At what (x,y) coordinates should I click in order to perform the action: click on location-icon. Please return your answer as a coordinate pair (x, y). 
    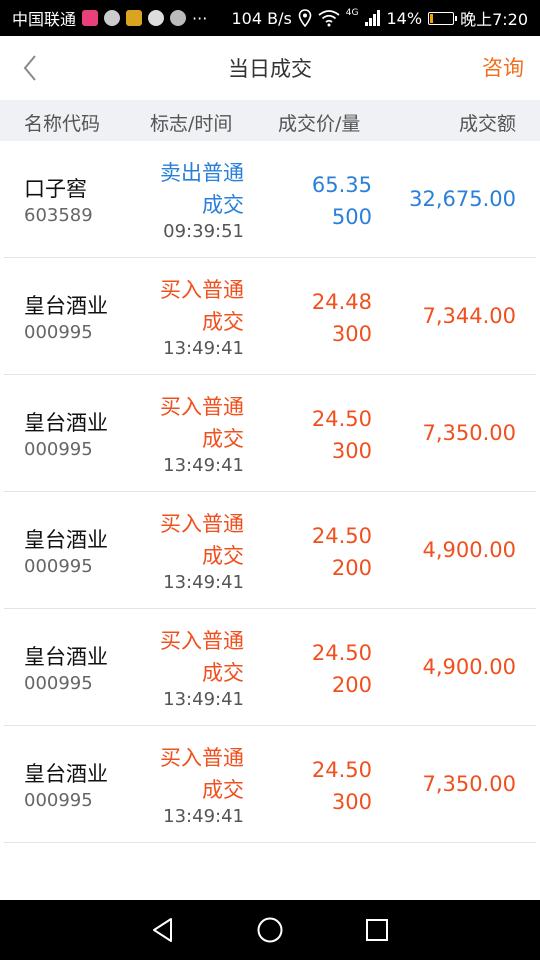
    Looking at the image, I should click on (305, 18).